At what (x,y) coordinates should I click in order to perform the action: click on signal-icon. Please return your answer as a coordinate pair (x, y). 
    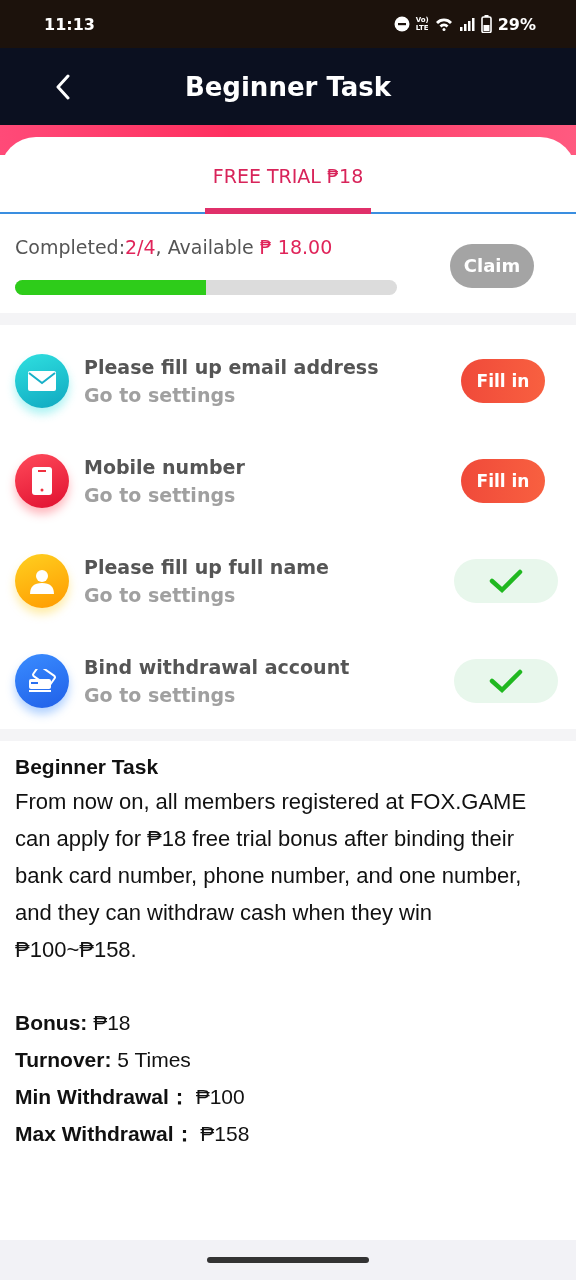
    Looking at the image, I should click on (466, 24).